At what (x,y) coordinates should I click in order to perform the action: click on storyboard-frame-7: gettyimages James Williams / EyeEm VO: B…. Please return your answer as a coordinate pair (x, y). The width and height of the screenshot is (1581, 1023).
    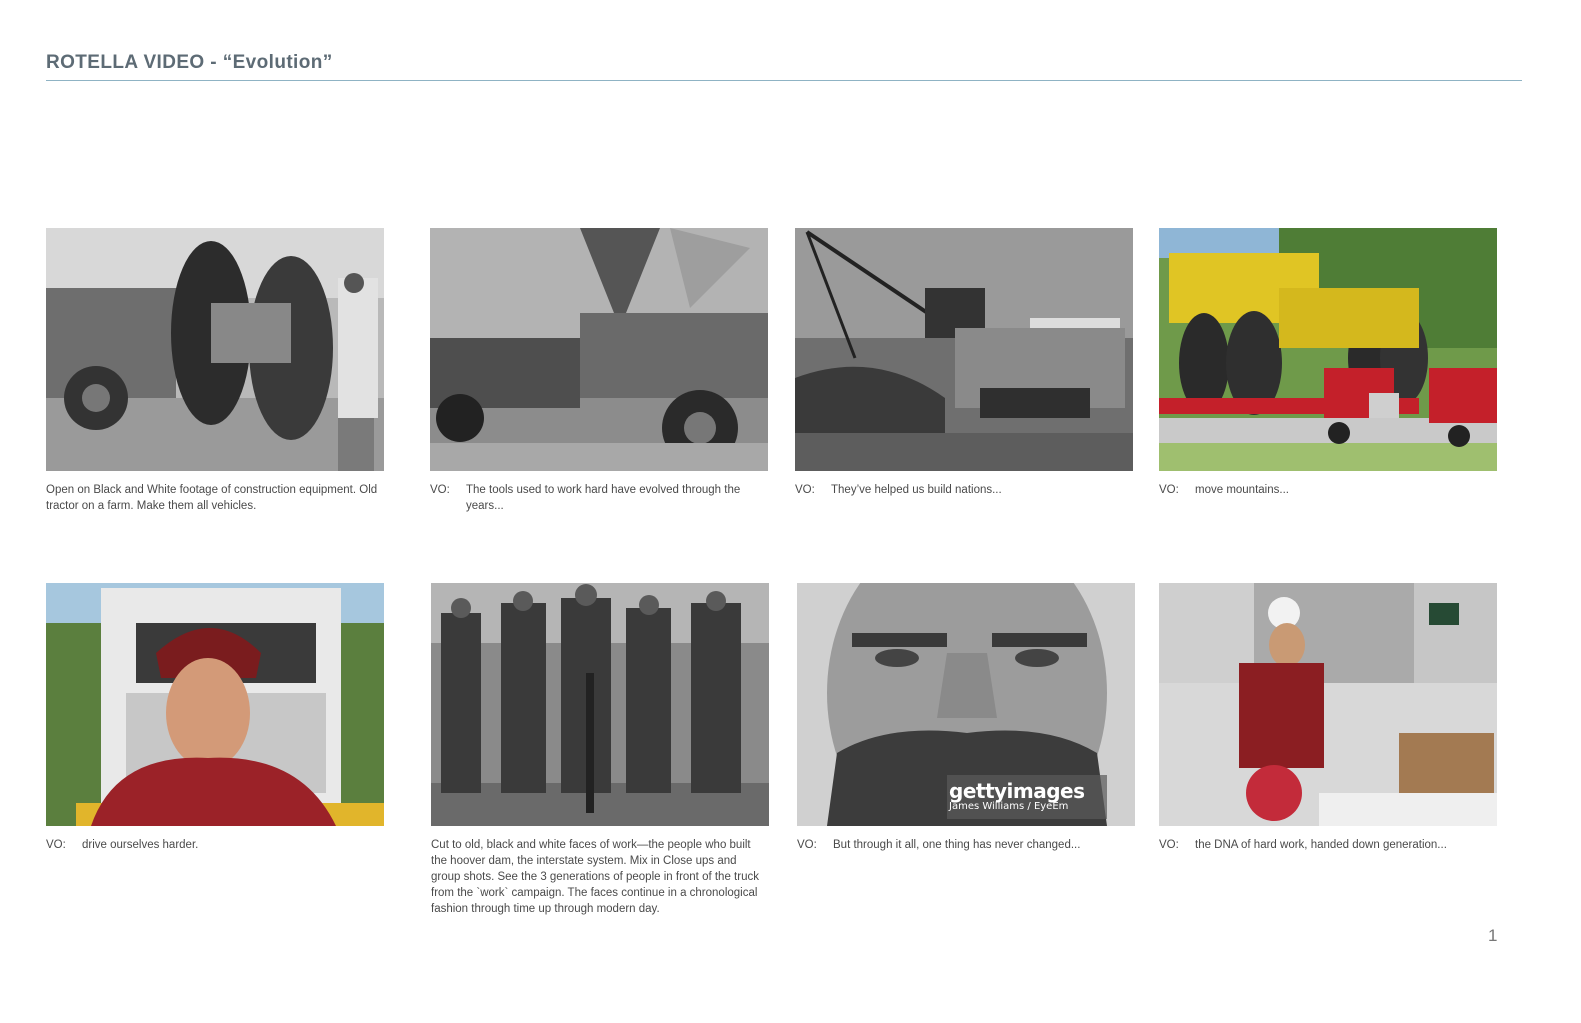
    Looking at the image, I should click on (966, 718).